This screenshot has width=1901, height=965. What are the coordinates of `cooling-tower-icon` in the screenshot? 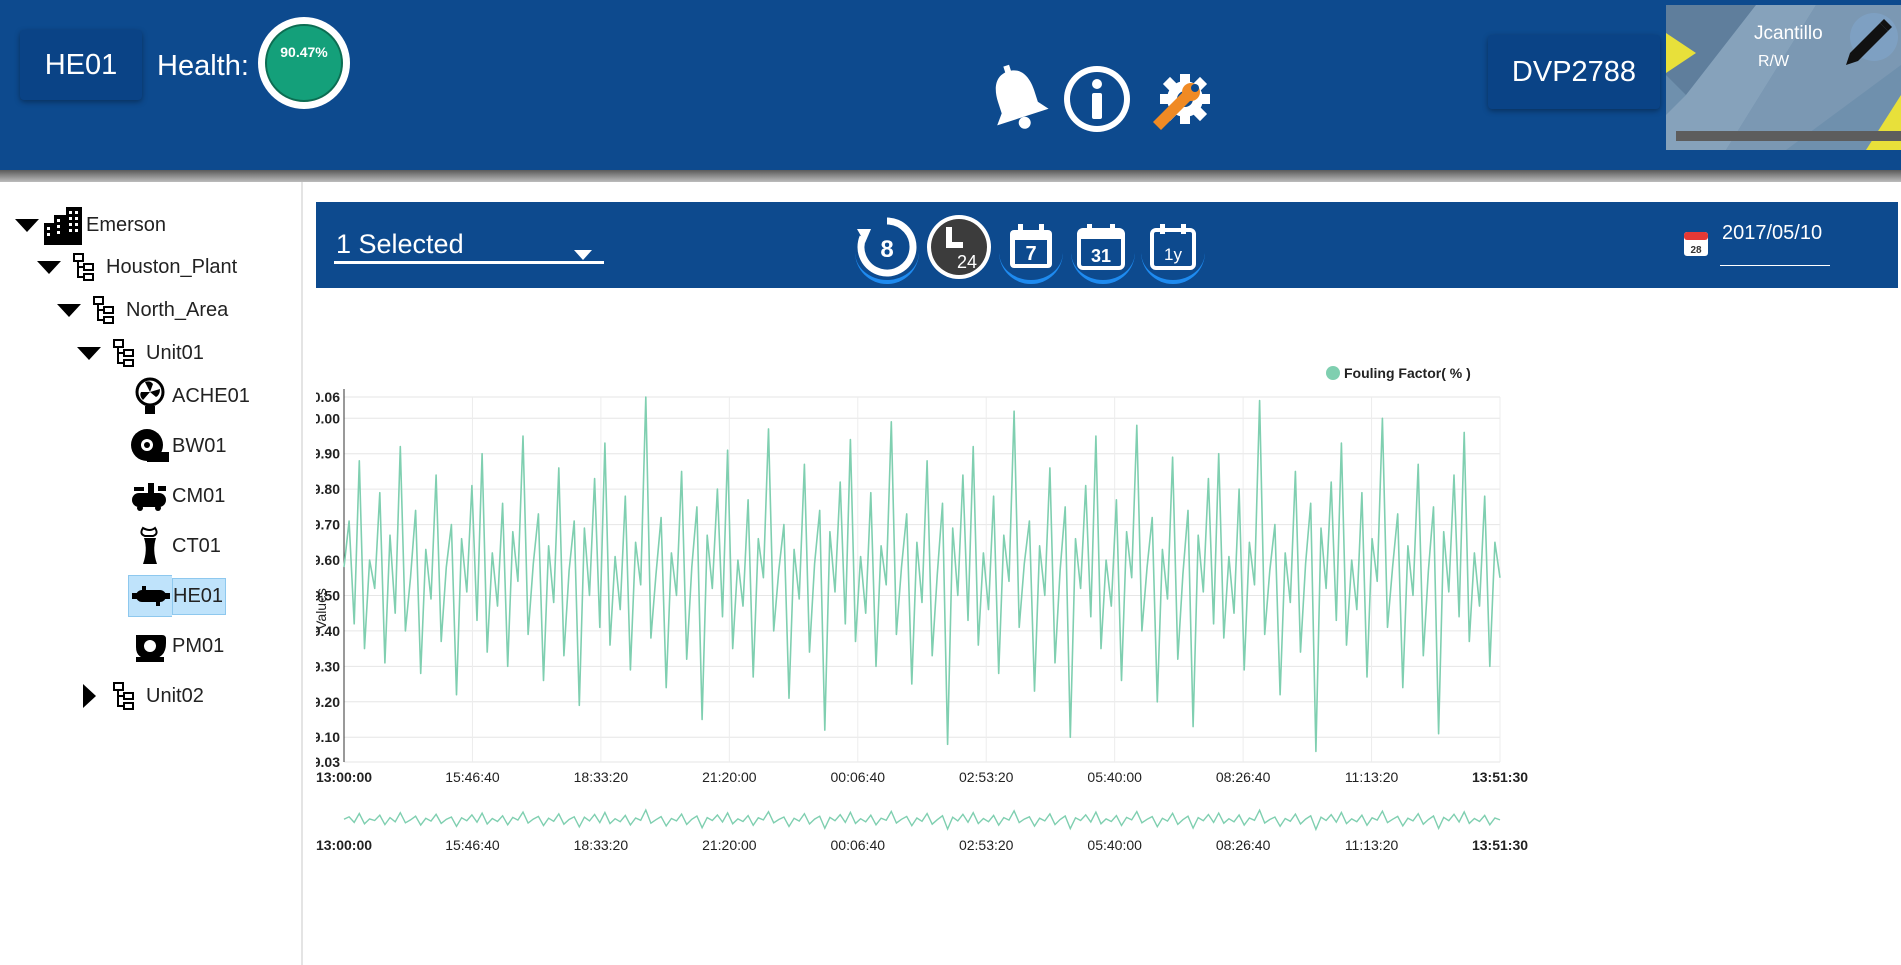 It's located at (150, 546).